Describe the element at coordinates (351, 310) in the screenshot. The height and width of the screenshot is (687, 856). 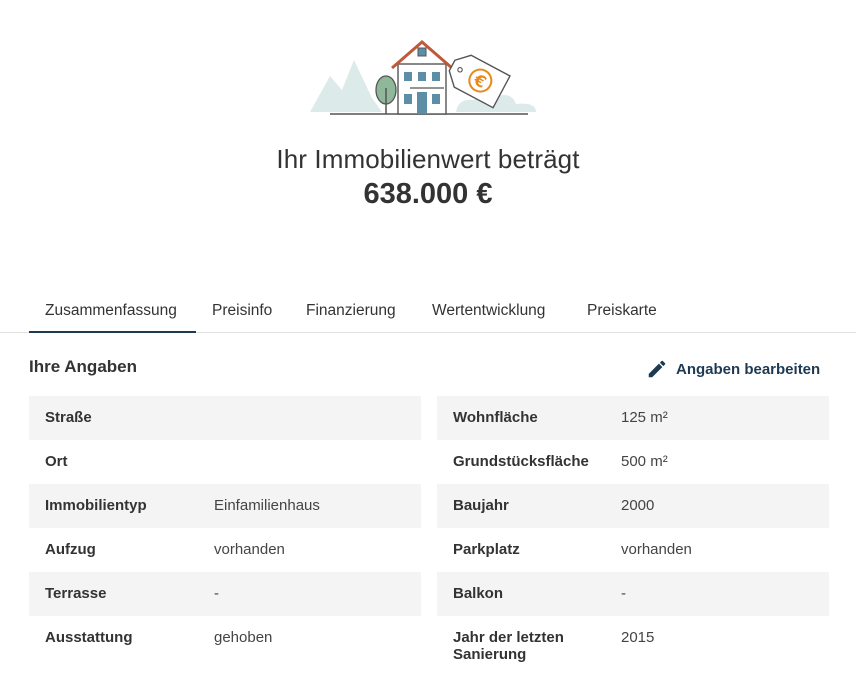
I see `tab-finanzierung: Finanzierung` at that location.